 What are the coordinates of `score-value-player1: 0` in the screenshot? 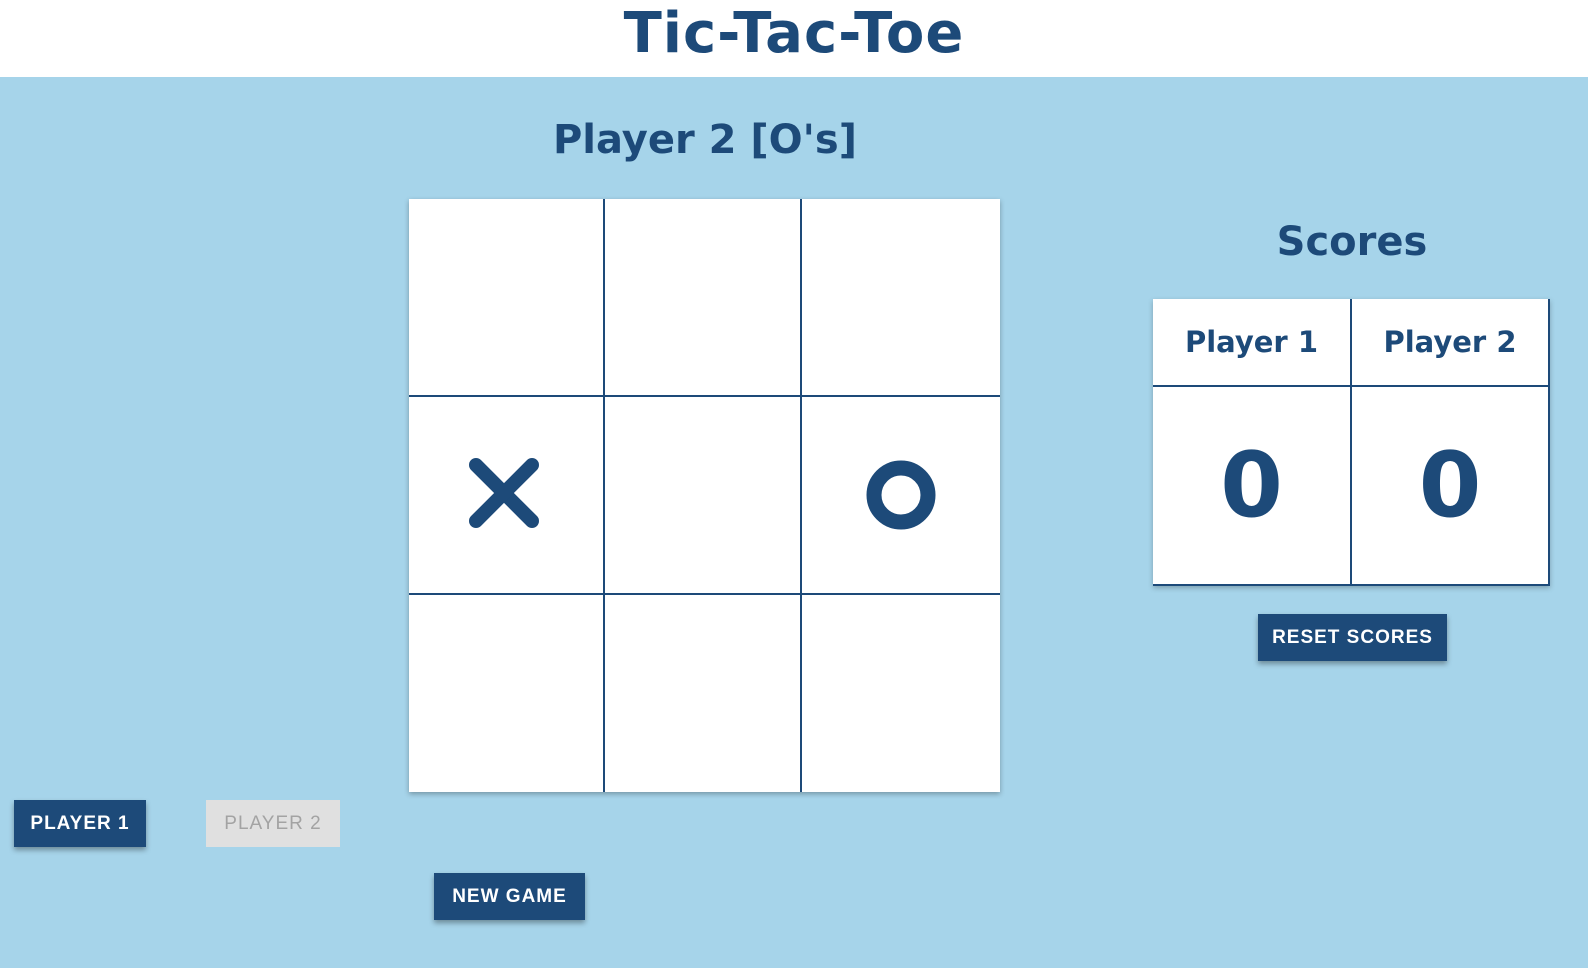 It's located at (1252, 485).